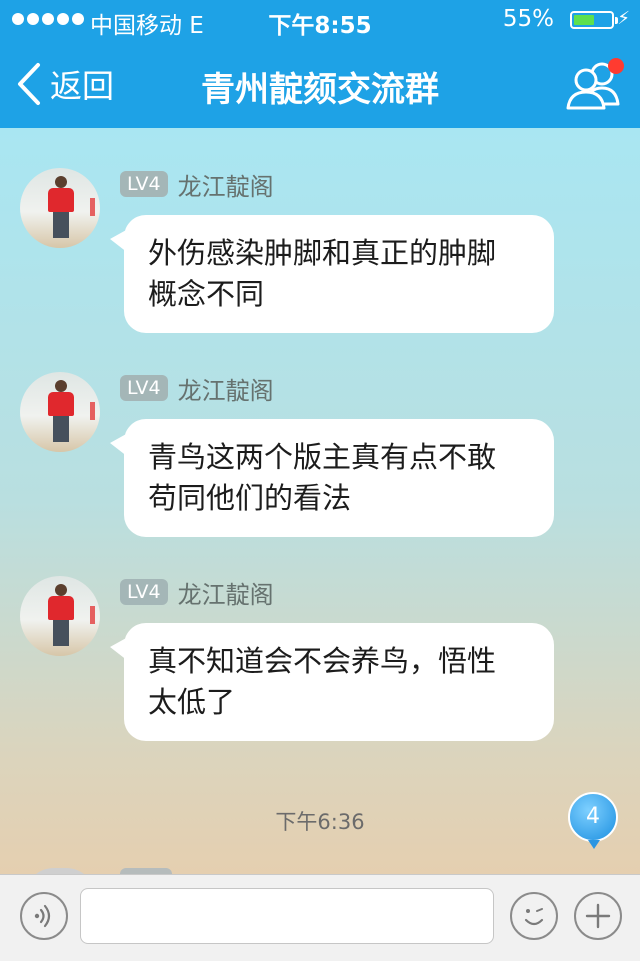  What do you see at coordinates (320, 90) in the screenshot?
I see `page-title: 青州靛颏交流群` at bounding box center [320, 90].